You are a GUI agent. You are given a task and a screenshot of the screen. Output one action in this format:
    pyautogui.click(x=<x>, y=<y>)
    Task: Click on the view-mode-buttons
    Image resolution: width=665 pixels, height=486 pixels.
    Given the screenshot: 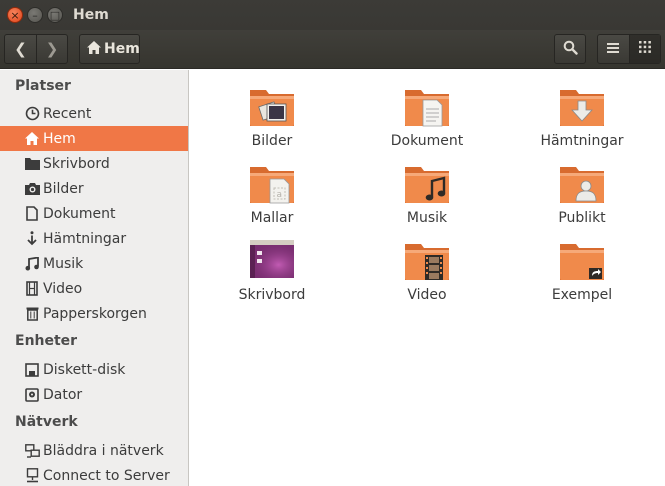 What is the action you would take?
    pyautogui.click(x=629, y=49)
    